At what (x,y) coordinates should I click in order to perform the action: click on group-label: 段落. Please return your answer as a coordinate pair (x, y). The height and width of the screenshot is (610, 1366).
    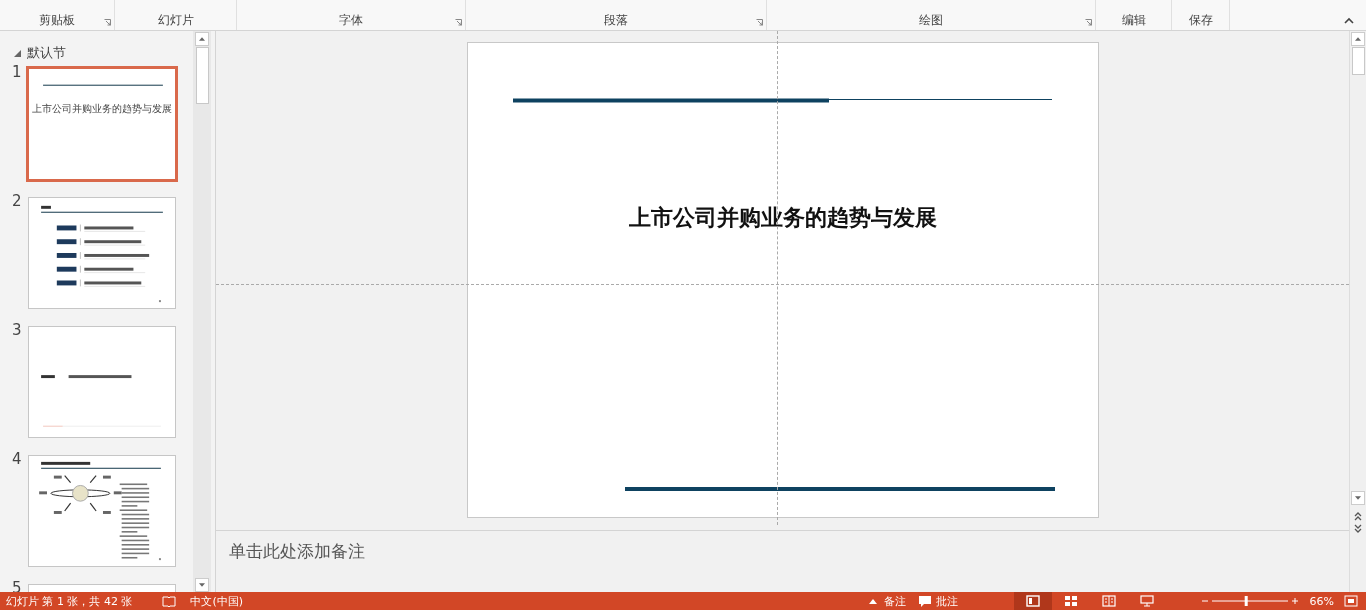
    Looking at the image, I should click on (616, 20).